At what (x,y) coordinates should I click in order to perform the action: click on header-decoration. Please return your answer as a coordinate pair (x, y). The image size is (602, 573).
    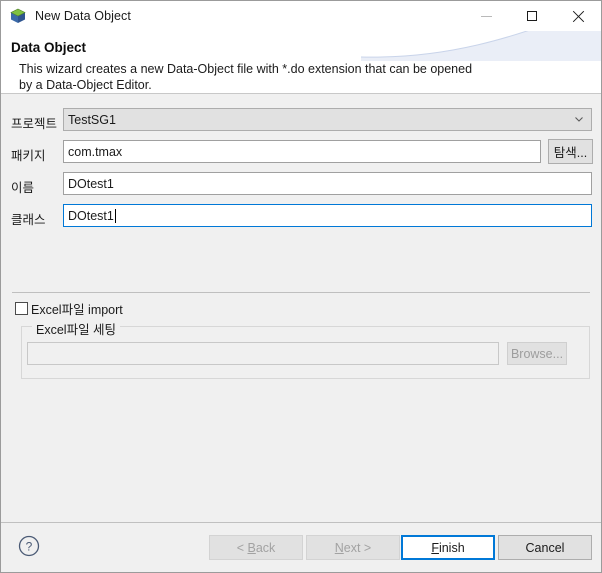
    Looking at the image, I should click on (481, 46).